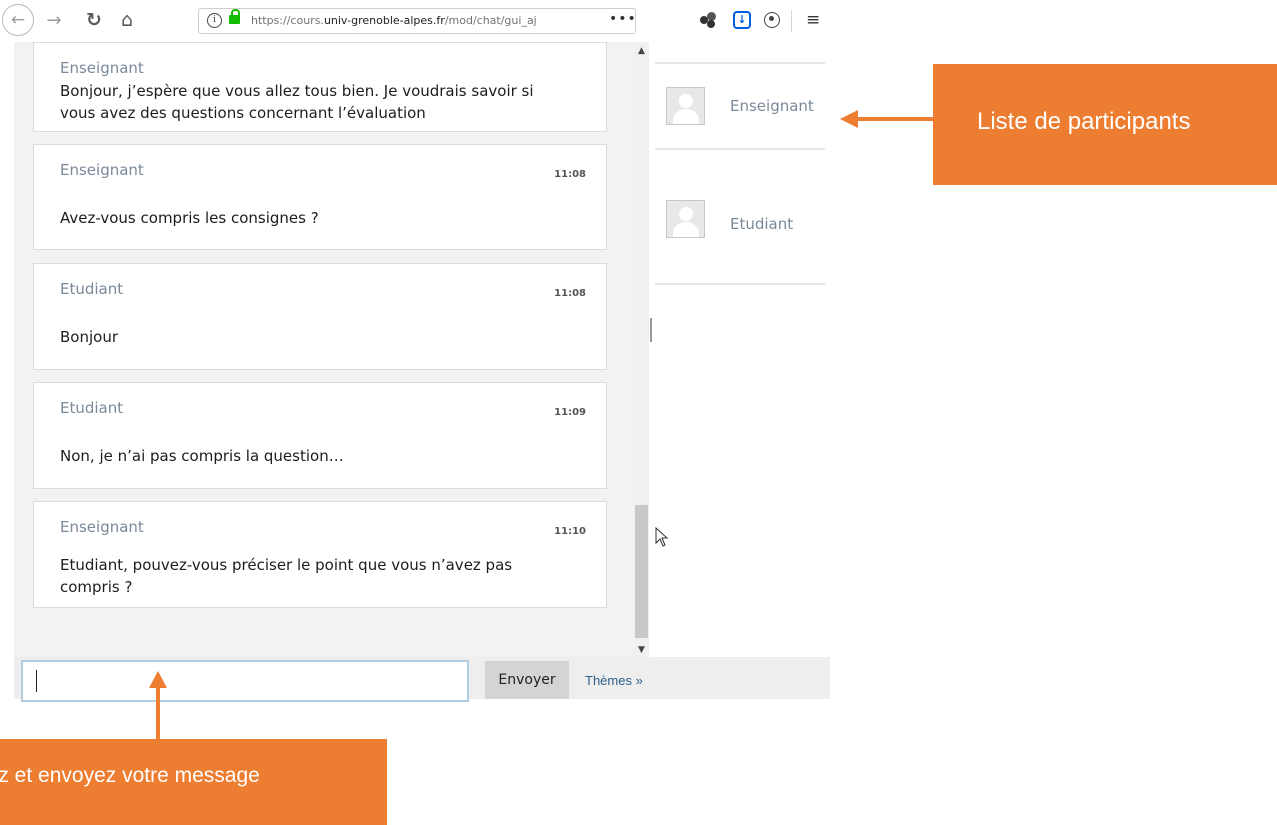 Image resolution: width=1277 pixels, height=825 pixels. Describe the element at coordinates (772, 20) in the screenshot. I see `account-icon` at that location.